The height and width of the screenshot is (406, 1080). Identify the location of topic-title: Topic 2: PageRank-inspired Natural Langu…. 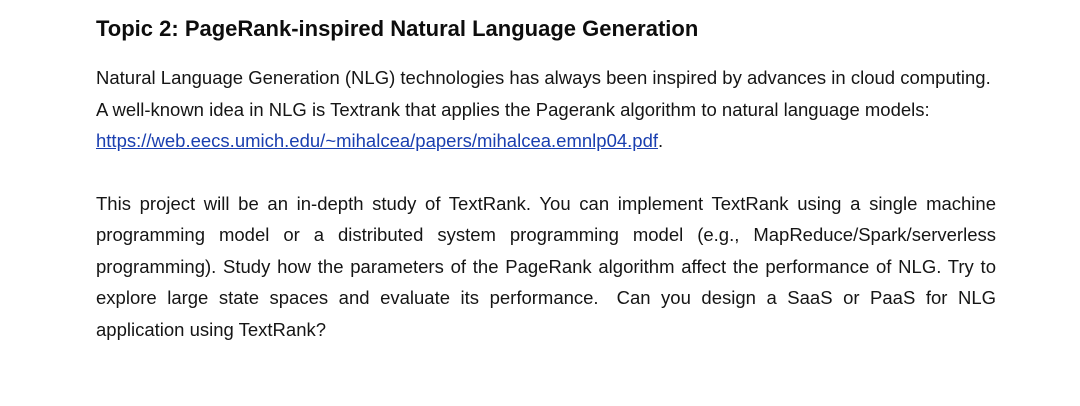
(397, 28).